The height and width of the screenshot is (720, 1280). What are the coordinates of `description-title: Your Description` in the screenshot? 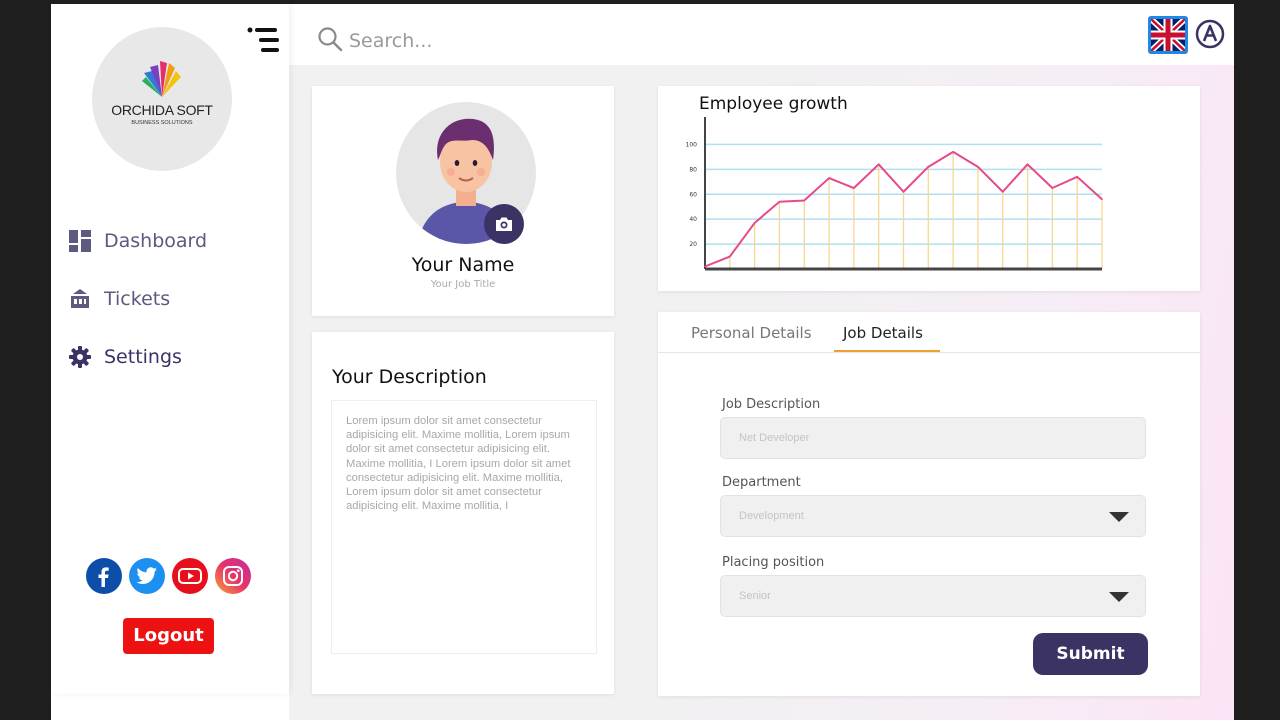 It's located at (409, 377).